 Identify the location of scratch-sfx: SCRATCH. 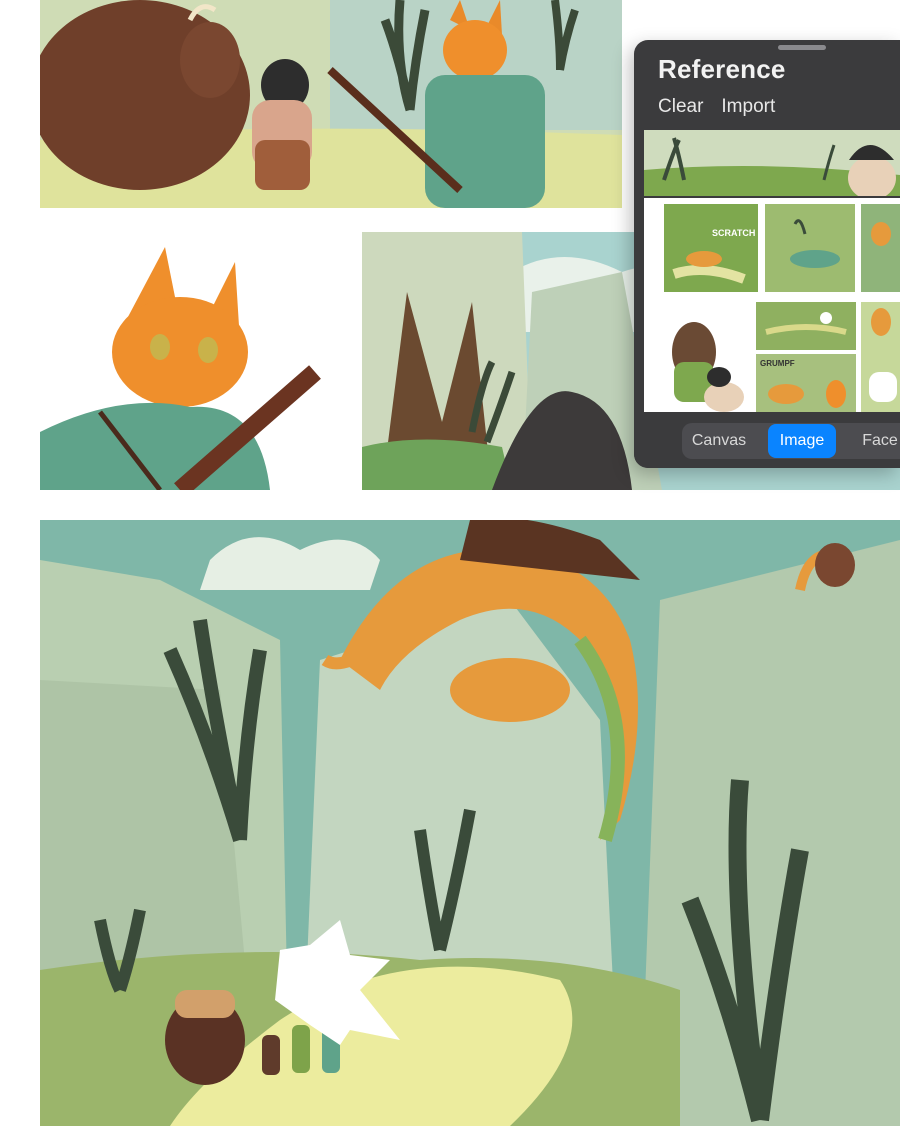
(733, 233).